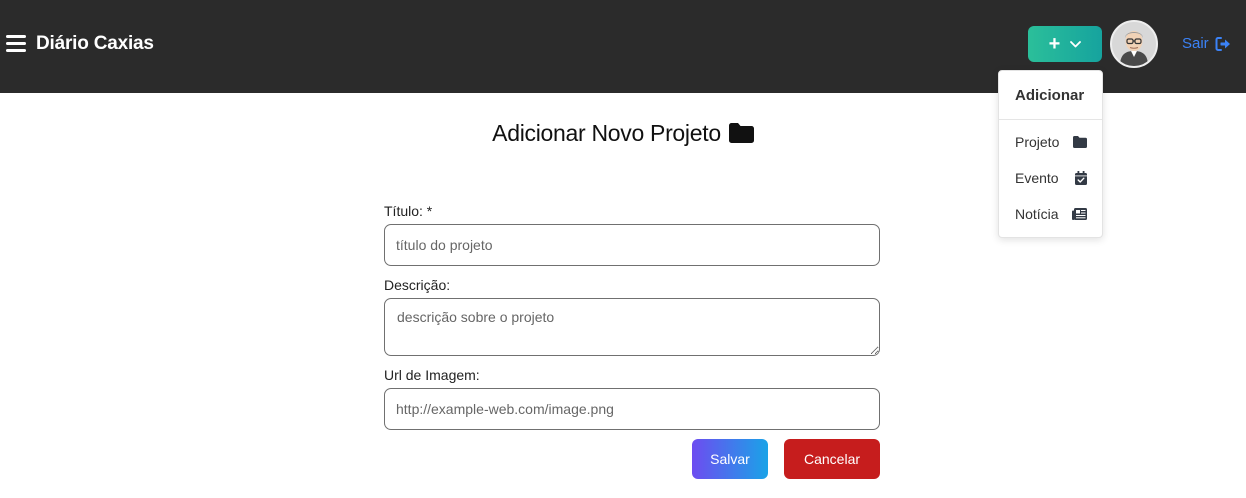 The height and width of the screenshot is (498, 1246). Describe the element at coordinates (606, 133) in the screenshot. I see `page-title-text: Adicionar Novo Projeto` at that location.